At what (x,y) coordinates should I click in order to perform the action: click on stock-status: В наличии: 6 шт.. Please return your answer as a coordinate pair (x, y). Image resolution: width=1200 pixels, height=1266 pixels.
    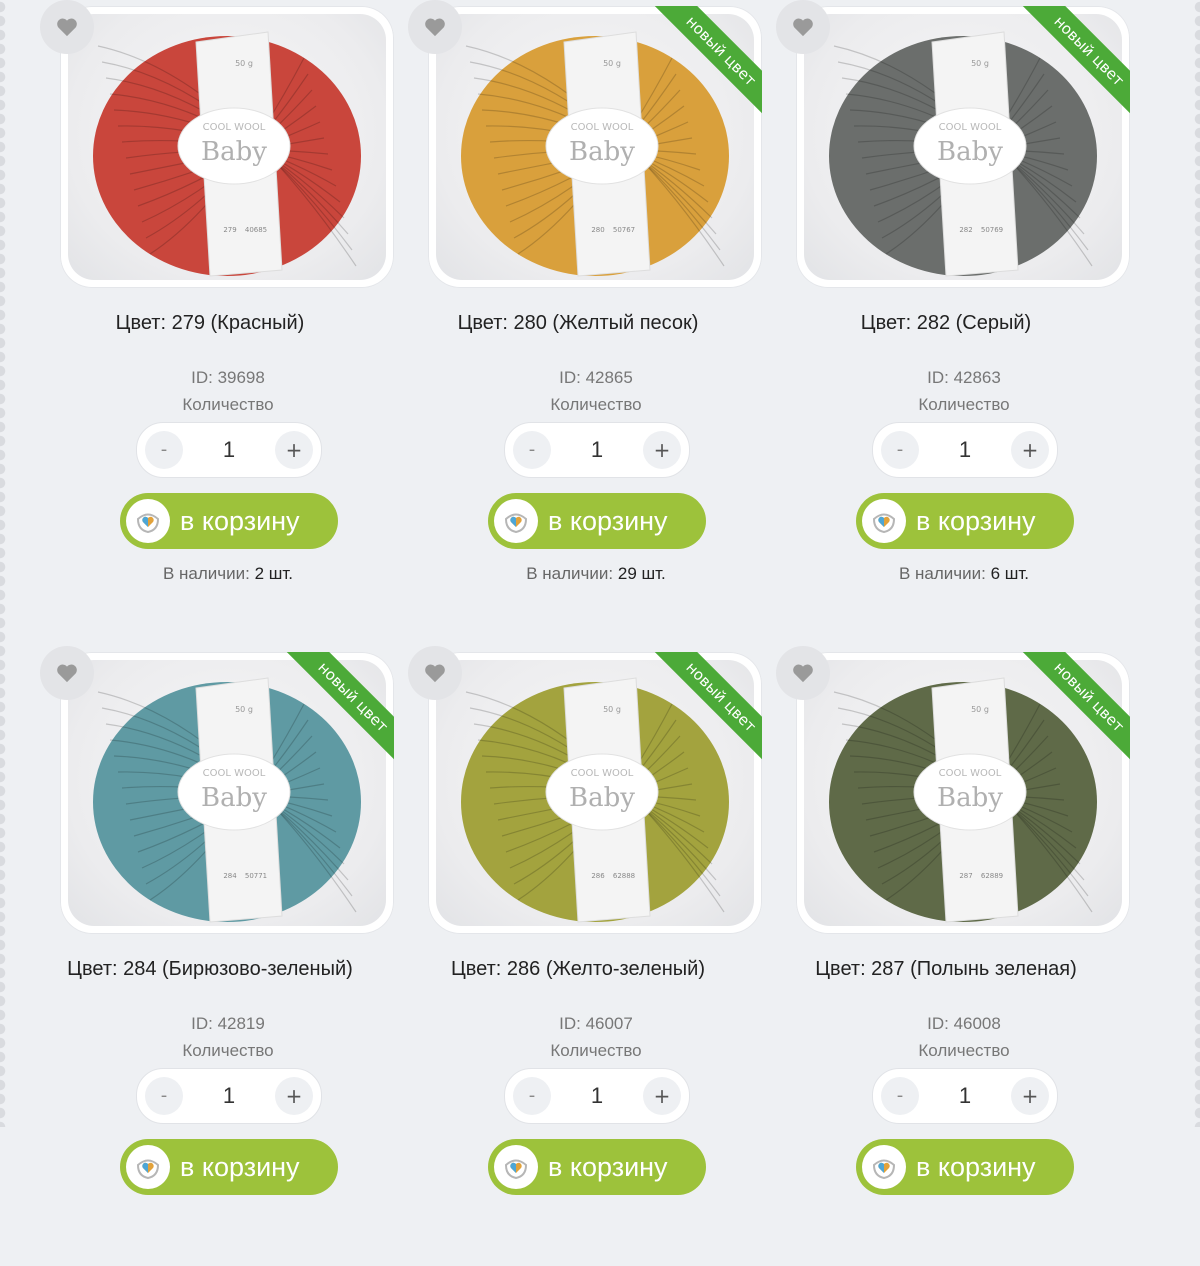
    Looking at the image, I should click on (964, 574).